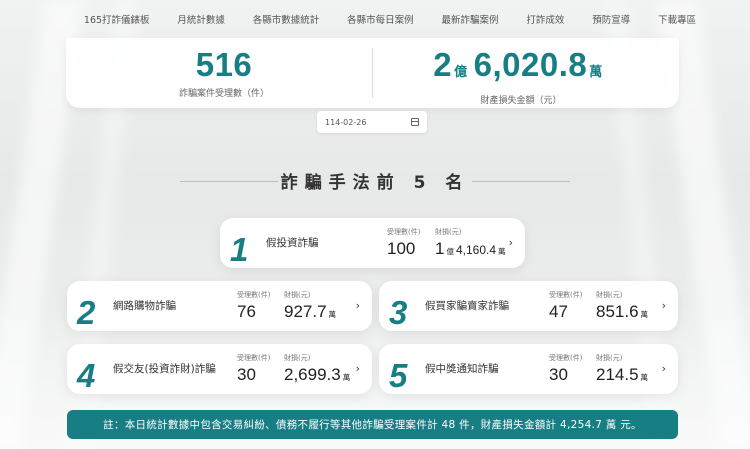 This screenshot has height=449, width=750. I want to click on nav-latest-cases: 最新詐騙案例, so click(469, 19).